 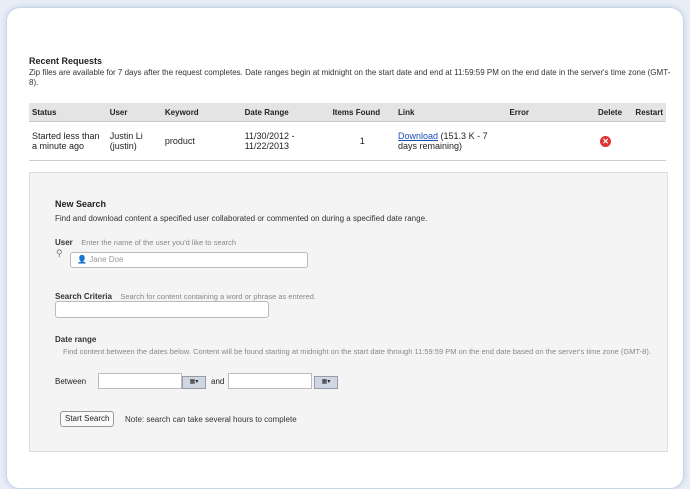 What do you see at coordinates (362, 141) in the screenshot?
I see `cell-items-found: 1` at bounding box center [362, 141].